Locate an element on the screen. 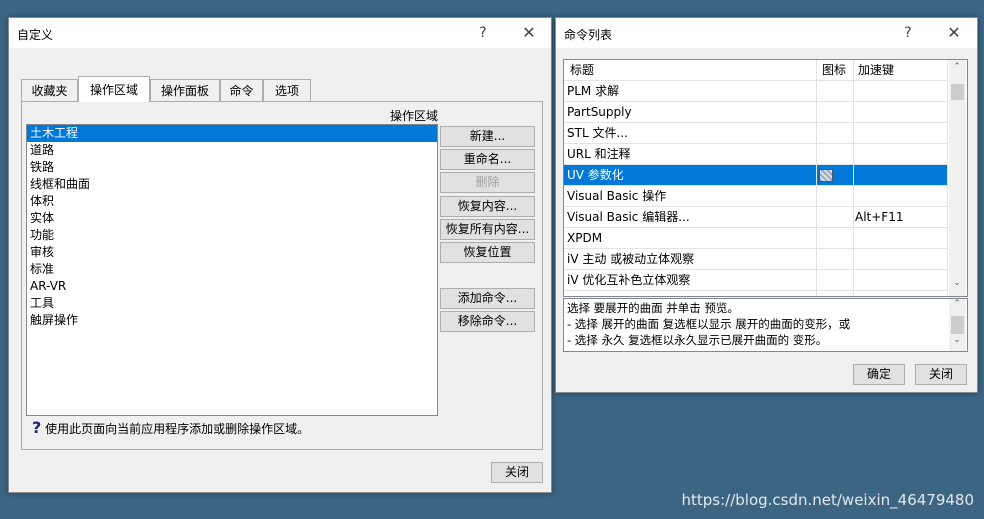  table-row: PartSupply is located at coordinates (755, 112).